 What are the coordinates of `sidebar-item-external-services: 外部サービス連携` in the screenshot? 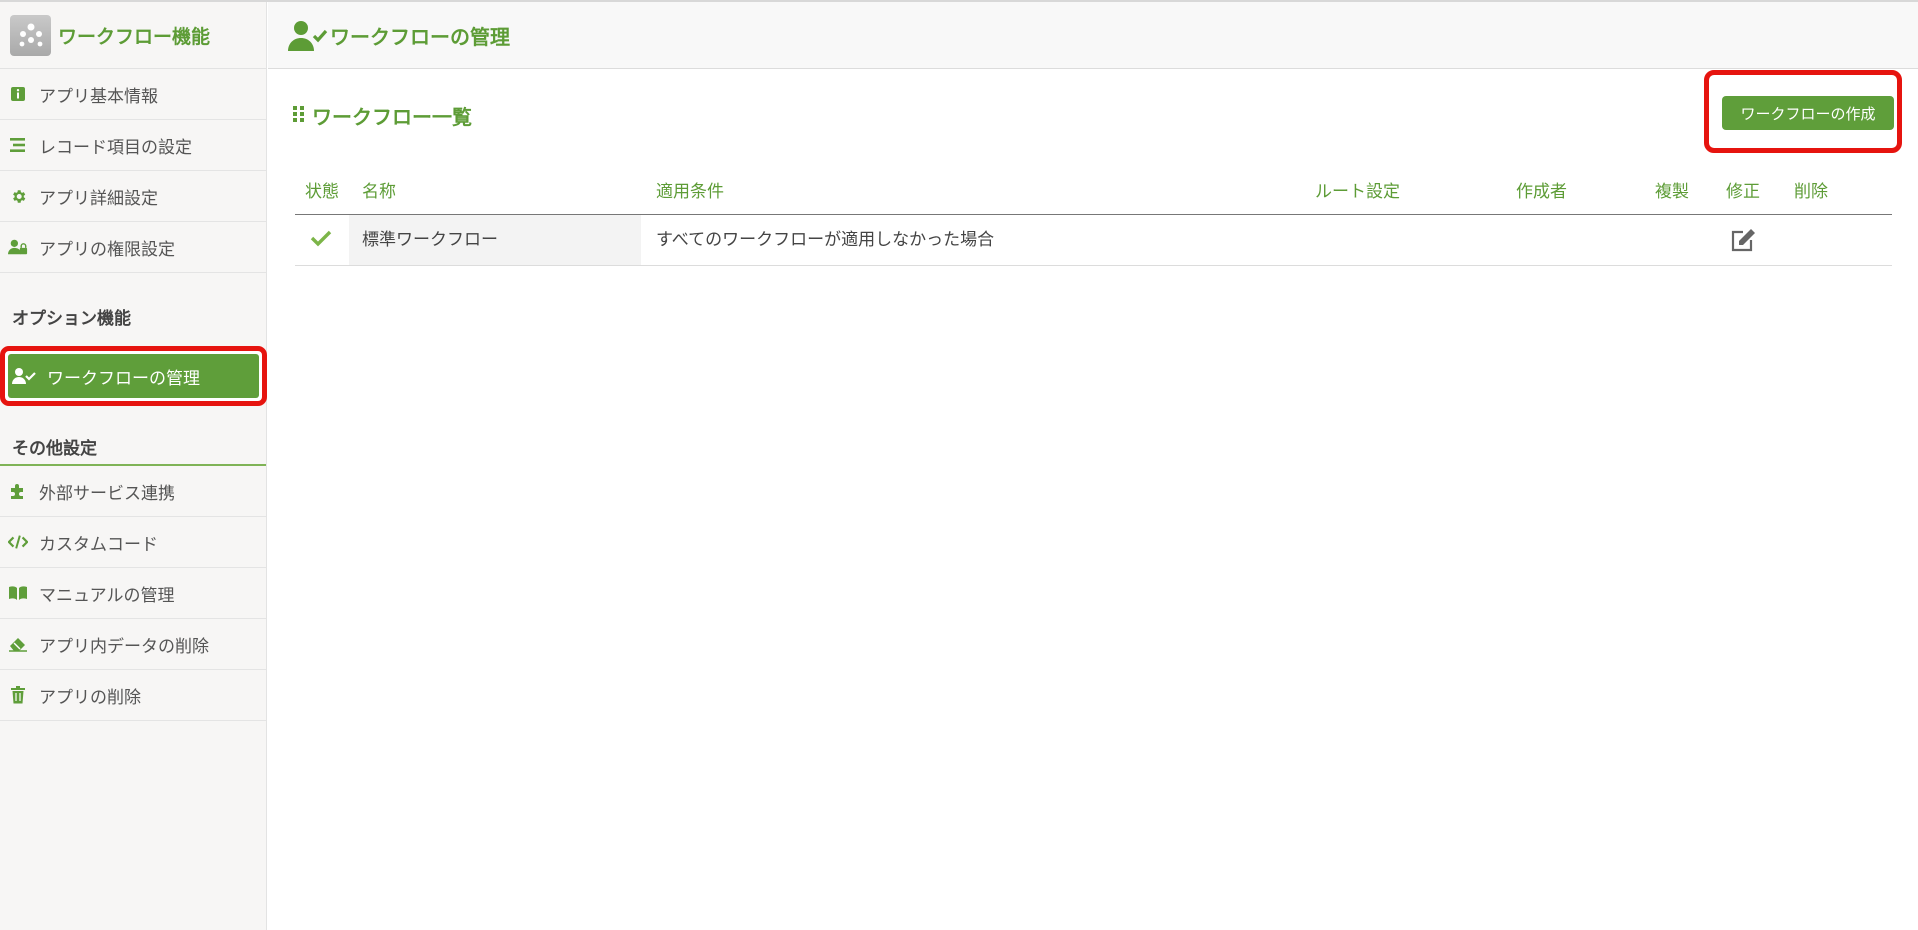 It's located at (133, 491).